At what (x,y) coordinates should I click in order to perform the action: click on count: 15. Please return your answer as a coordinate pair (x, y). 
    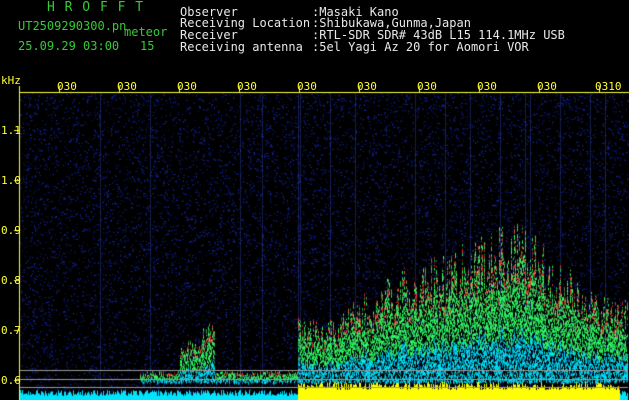
    Looking at the image, I should click on (147, 46).